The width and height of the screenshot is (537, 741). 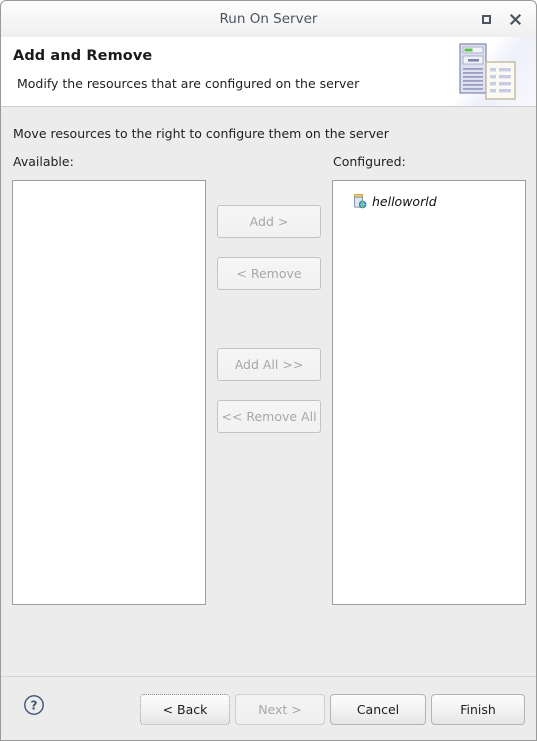 I want to click on web-module-icon, so click(x=359, y=201).